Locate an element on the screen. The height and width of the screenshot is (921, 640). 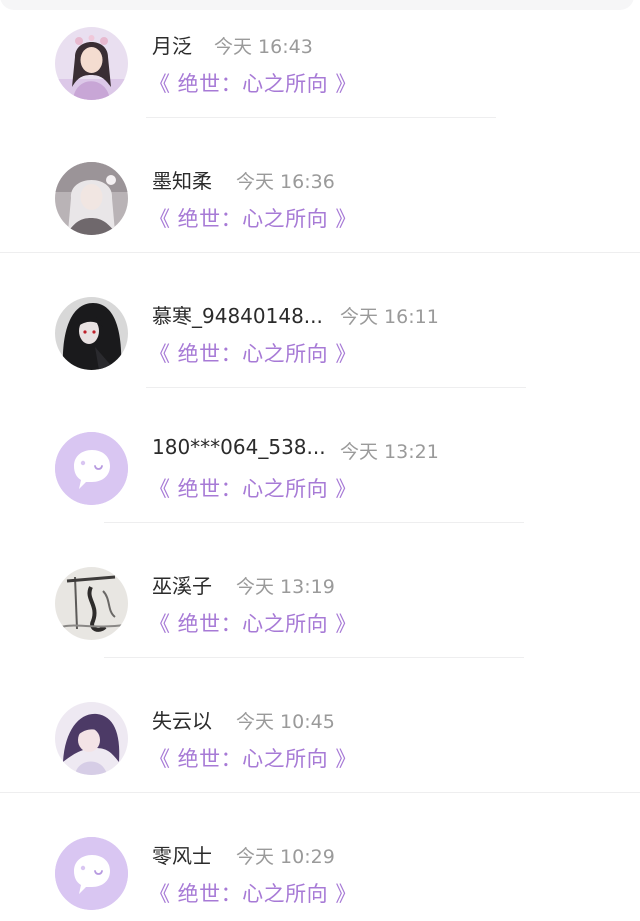
username: 巫溪子 is located at coordinates (182, 584).